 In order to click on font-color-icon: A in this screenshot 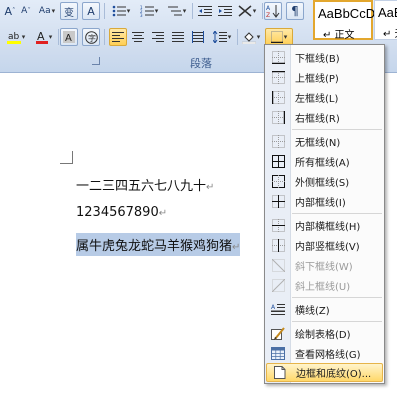, I will do `click(41, 37)`.